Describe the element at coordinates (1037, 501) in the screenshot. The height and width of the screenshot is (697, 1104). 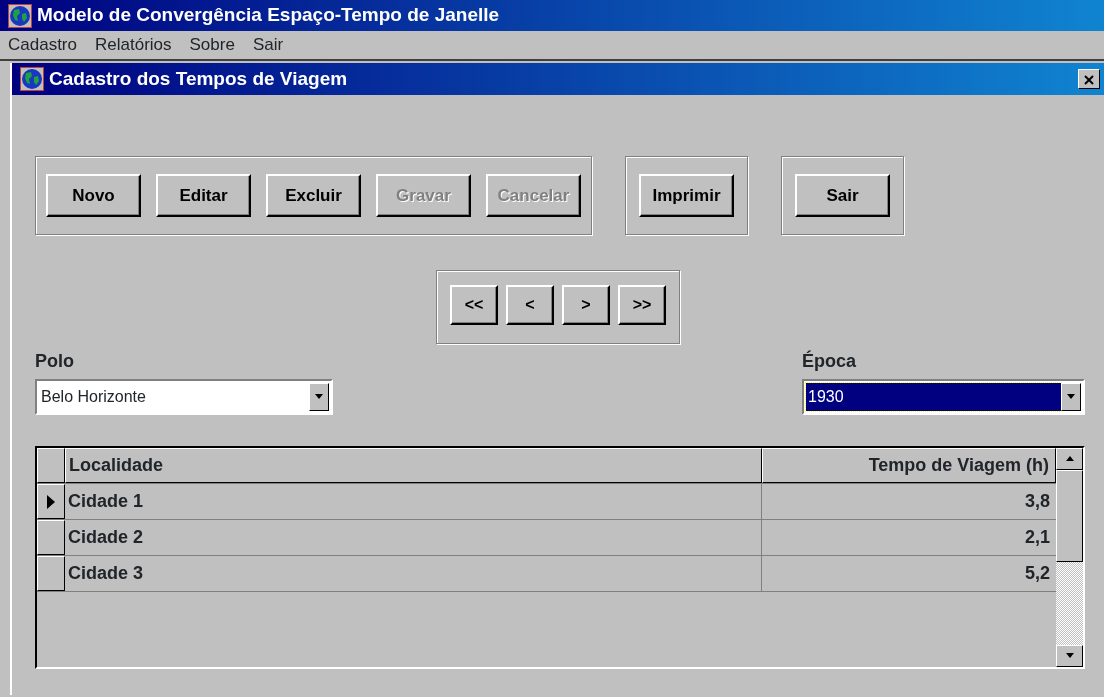
I see `table-cell-text: 3,8` at that location.